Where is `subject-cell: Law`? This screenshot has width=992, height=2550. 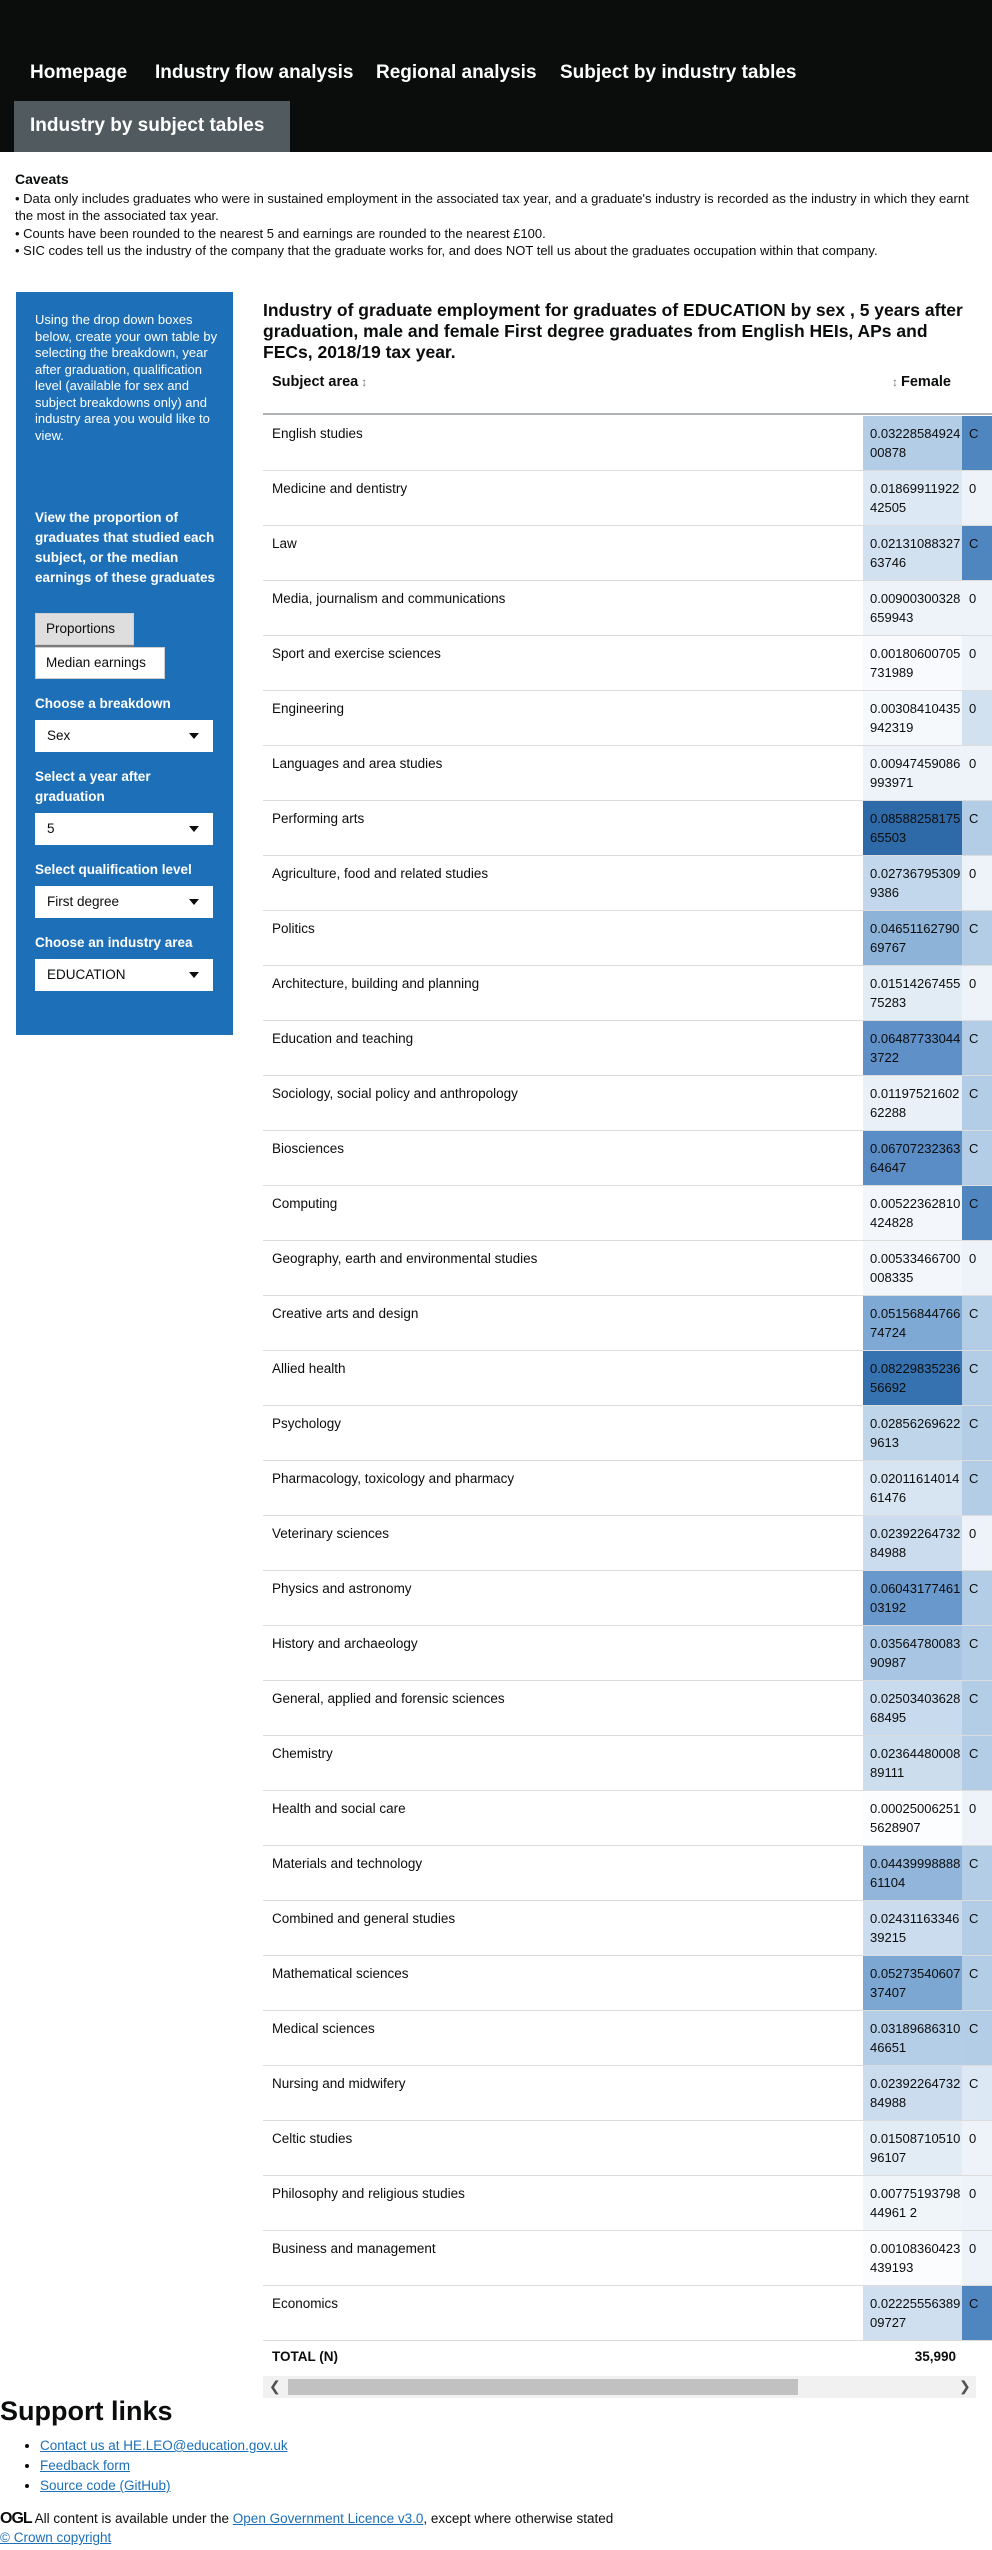
subject-cell: Law is located at coordinates (284, 543).